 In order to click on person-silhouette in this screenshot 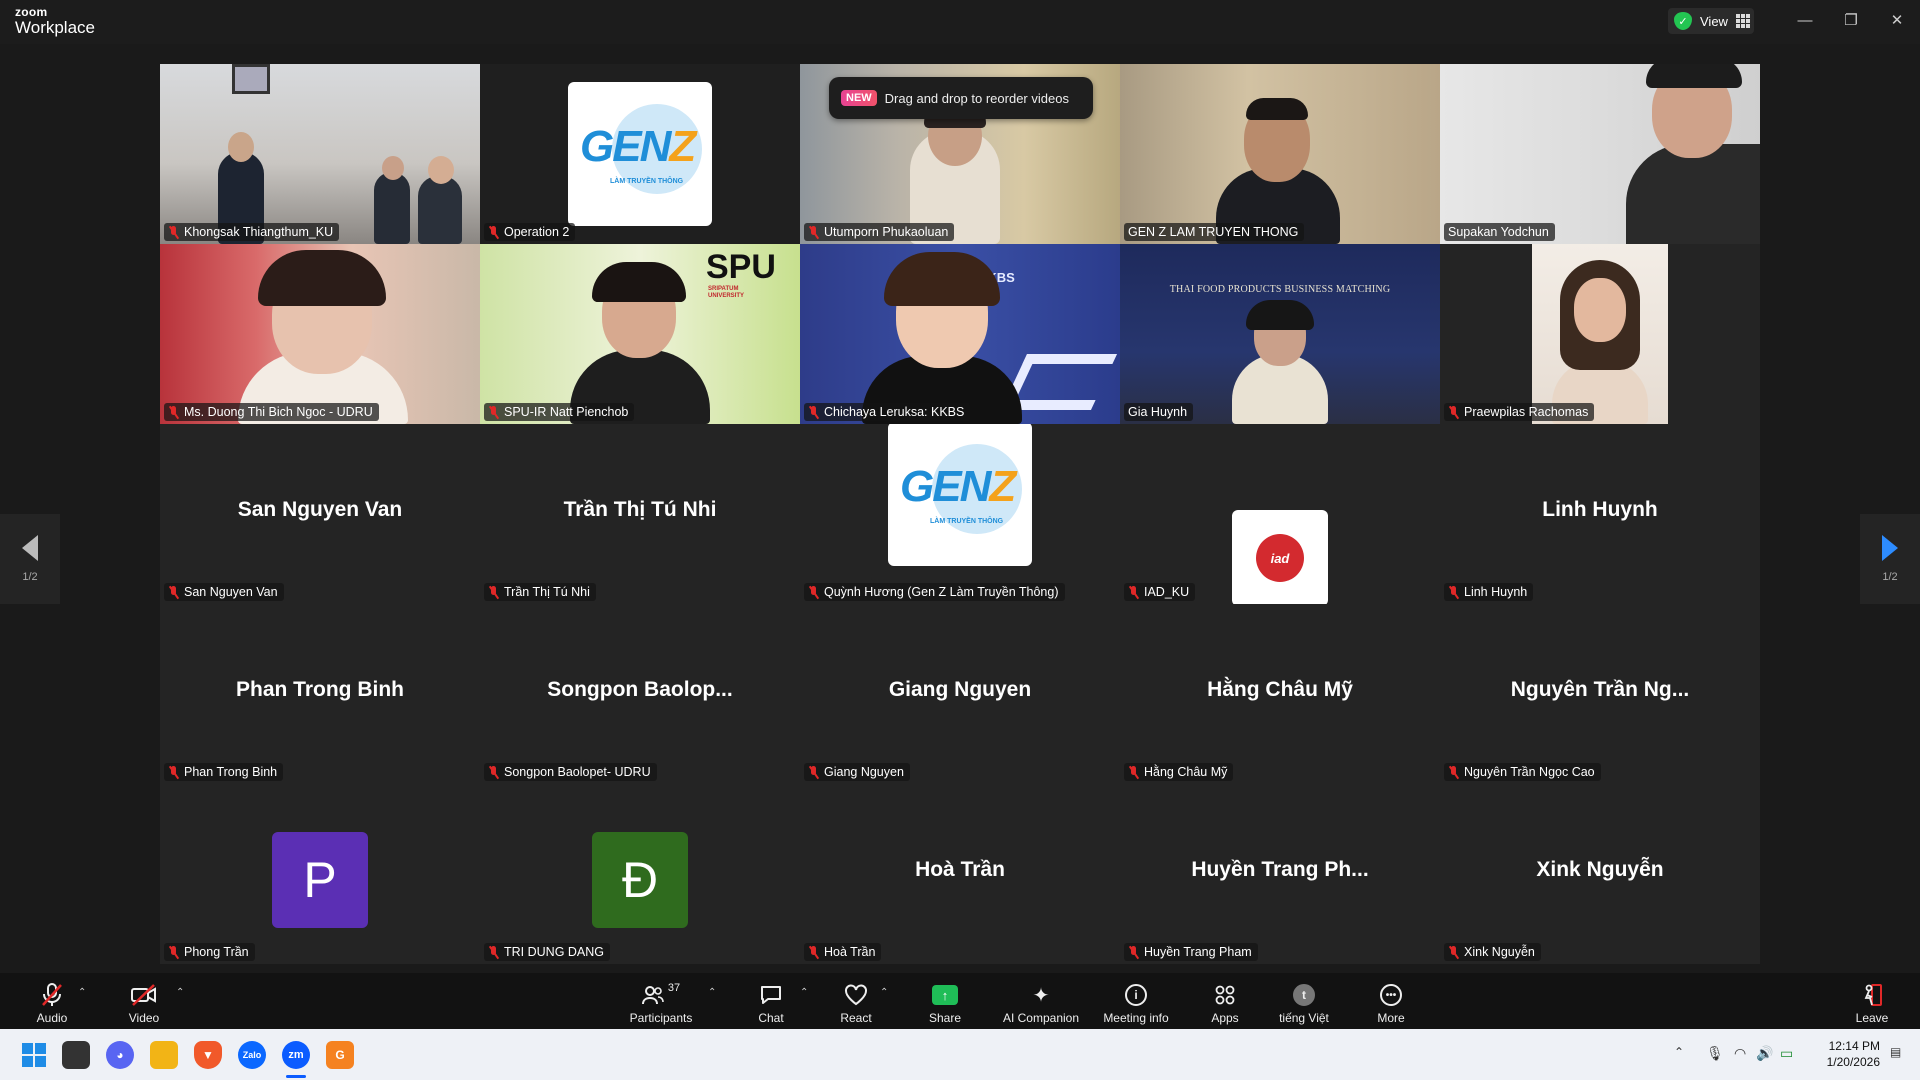, I will do `click(440, 210)`.